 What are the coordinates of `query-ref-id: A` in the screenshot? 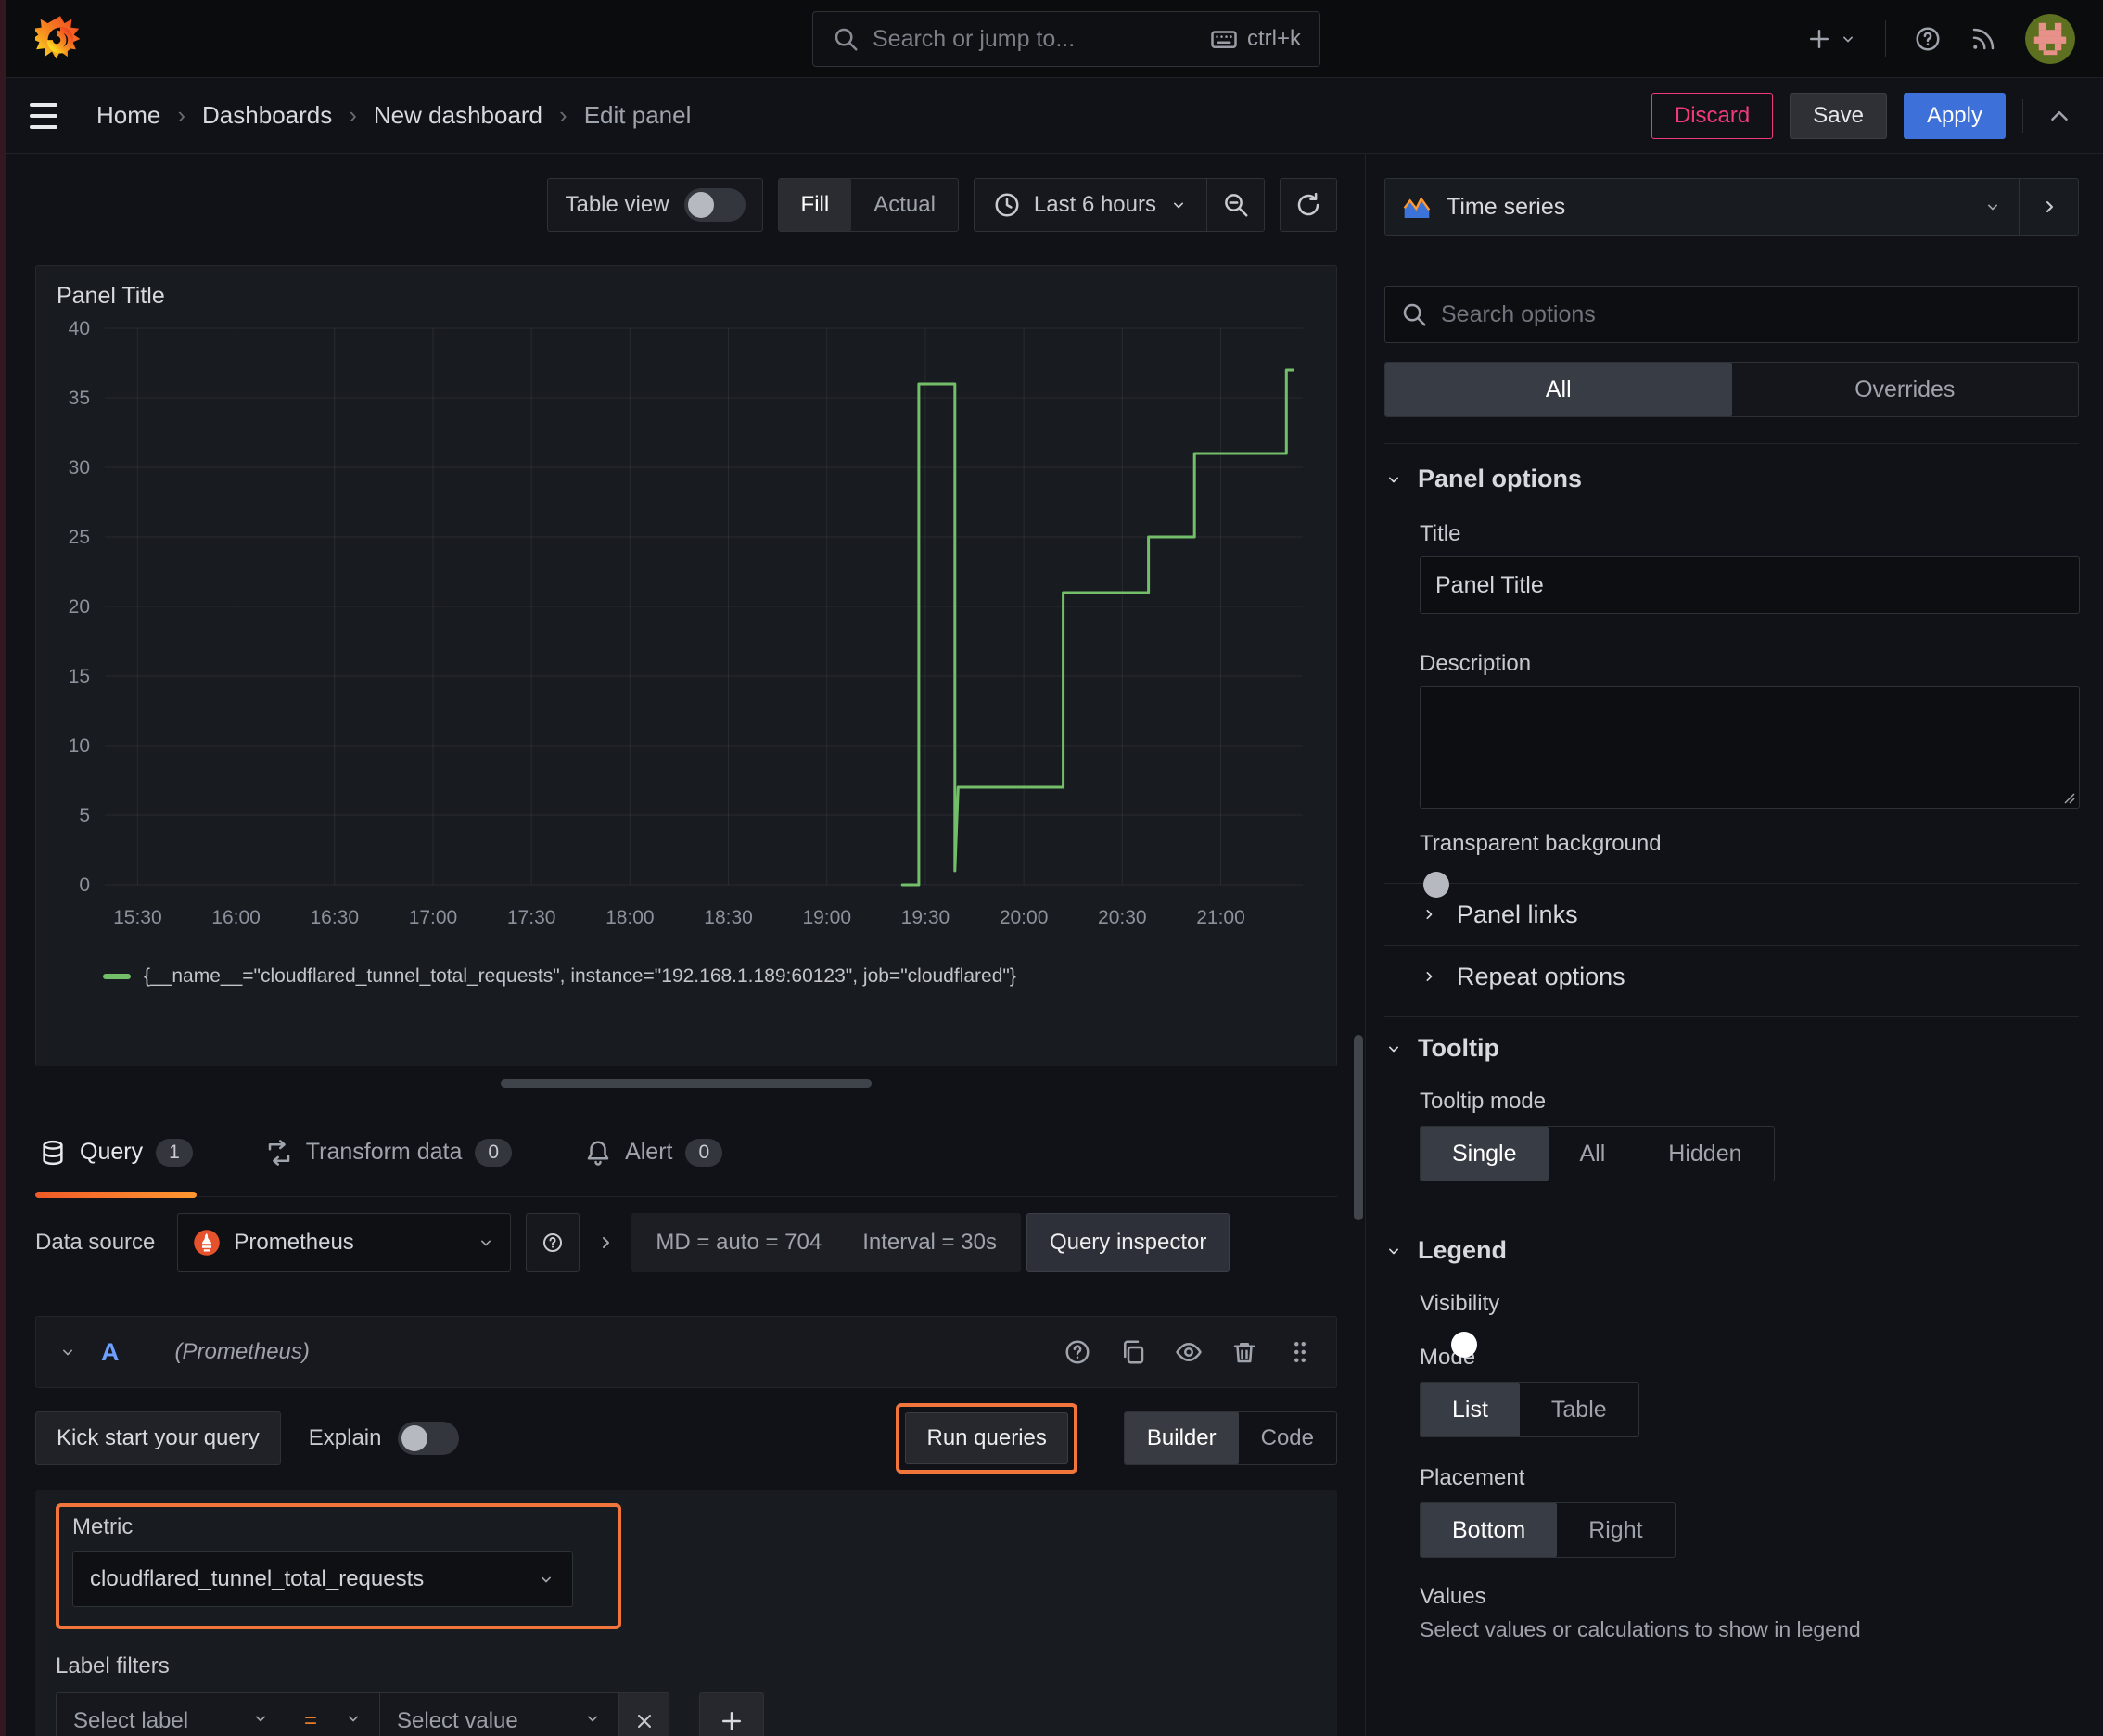 It's located at (110, 1353).